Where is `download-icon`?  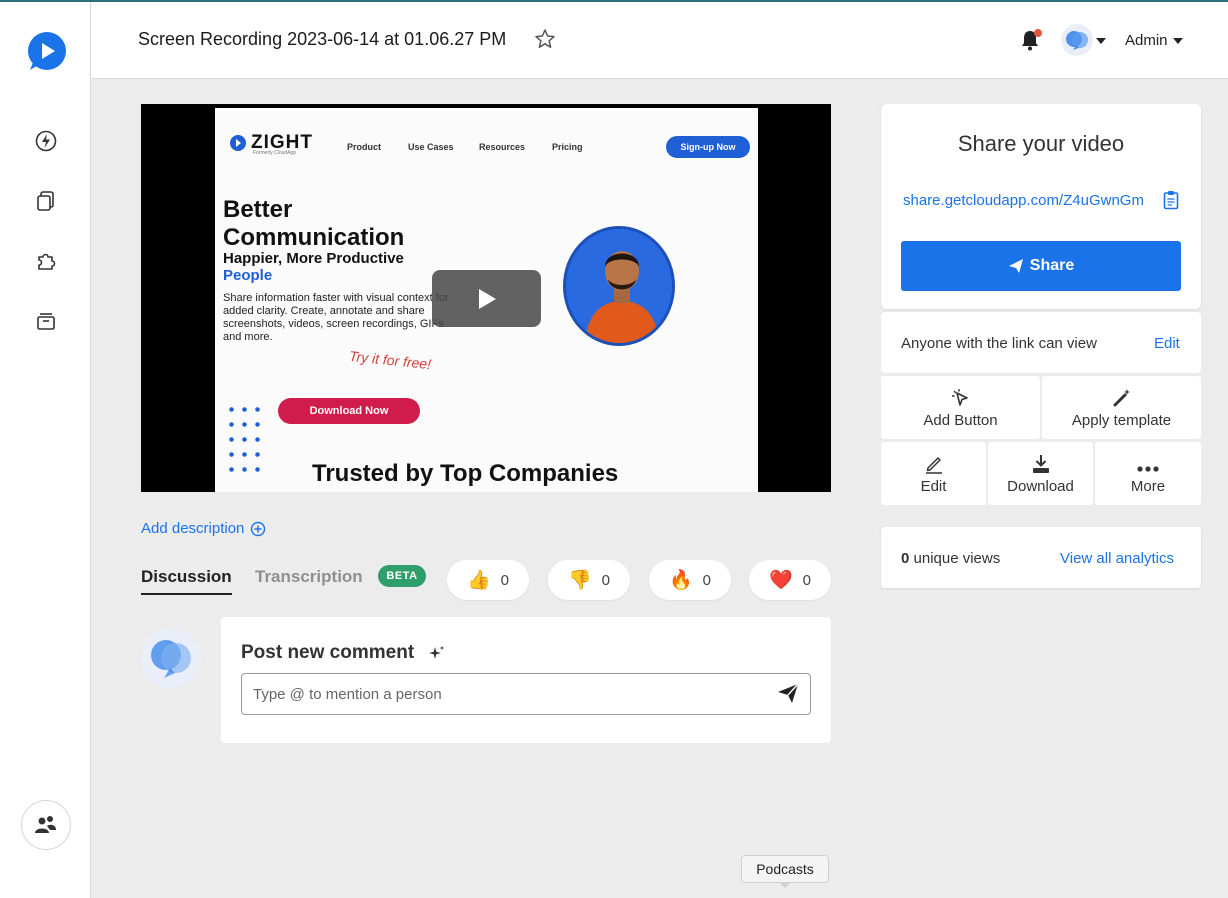 download-icon is located at coordinates (1040, 464).